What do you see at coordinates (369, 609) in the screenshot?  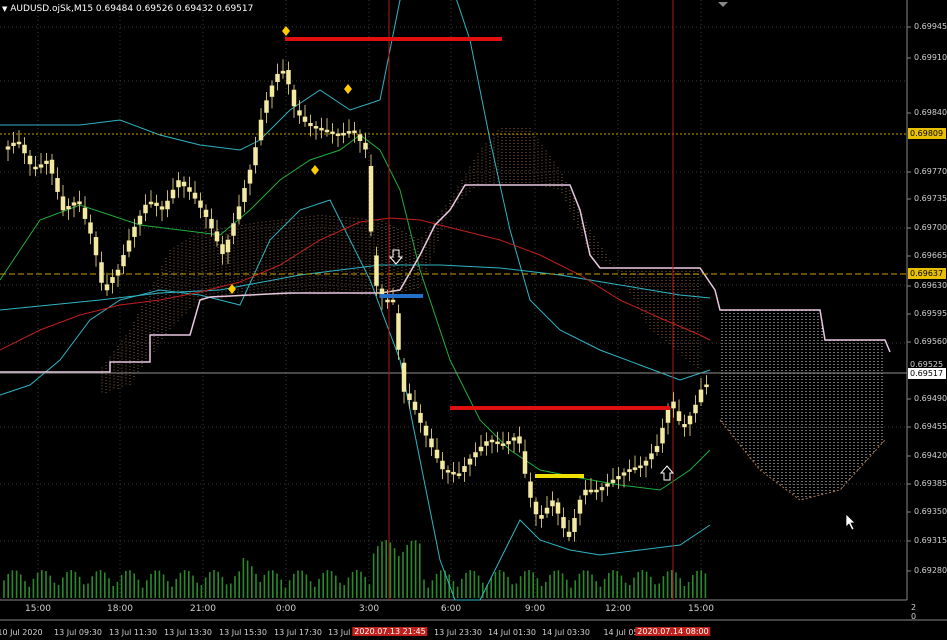 I see `time-tick-label: 3:00` at bounding box center [369, 609].